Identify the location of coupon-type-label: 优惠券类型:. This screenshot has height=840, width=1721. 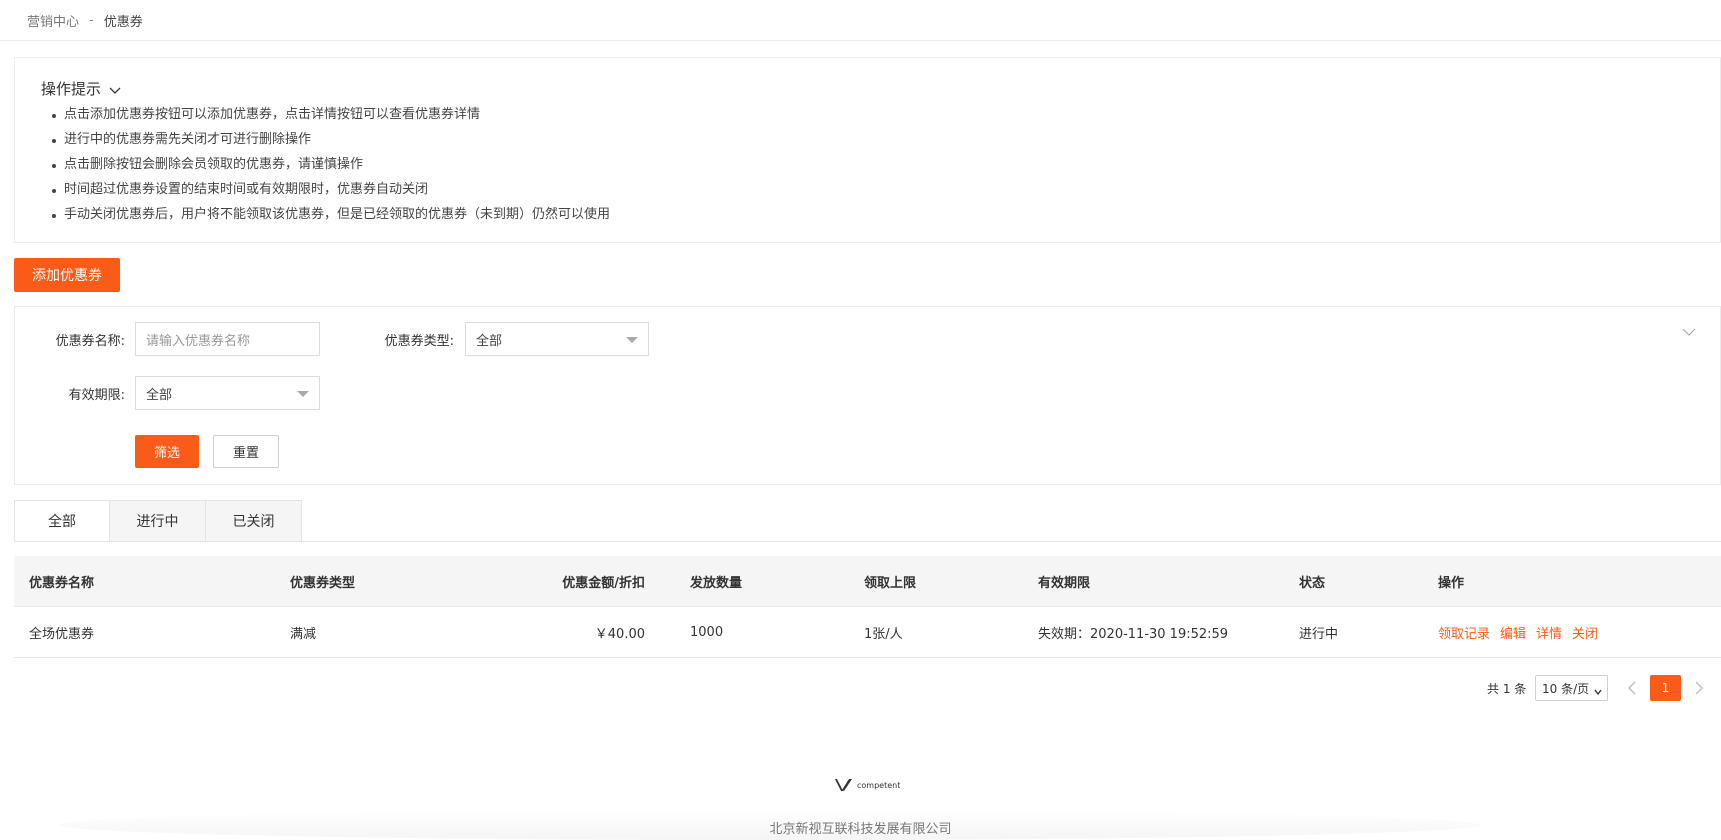
(419, 341).